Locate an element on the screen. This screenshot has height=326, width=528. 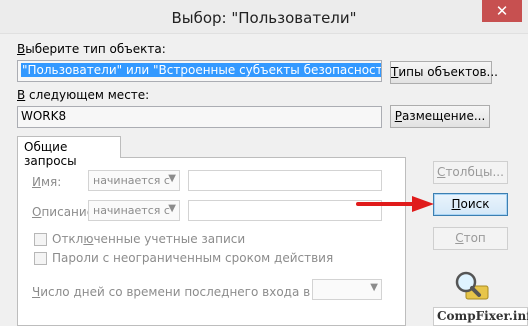
days-since-login-select: ▼ is located at coordinates (347, 289).